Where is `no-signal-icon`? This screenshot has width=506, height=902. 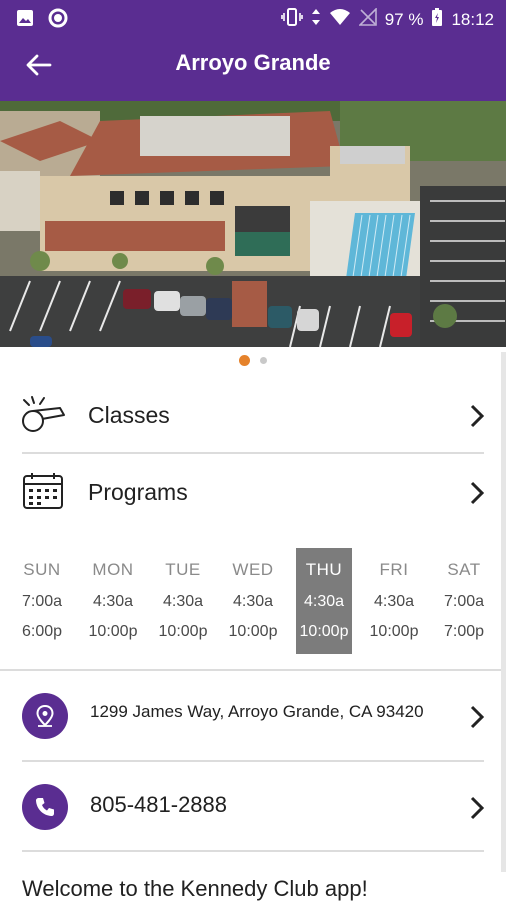 no-signal-icon is located at coordinates (367, 19).